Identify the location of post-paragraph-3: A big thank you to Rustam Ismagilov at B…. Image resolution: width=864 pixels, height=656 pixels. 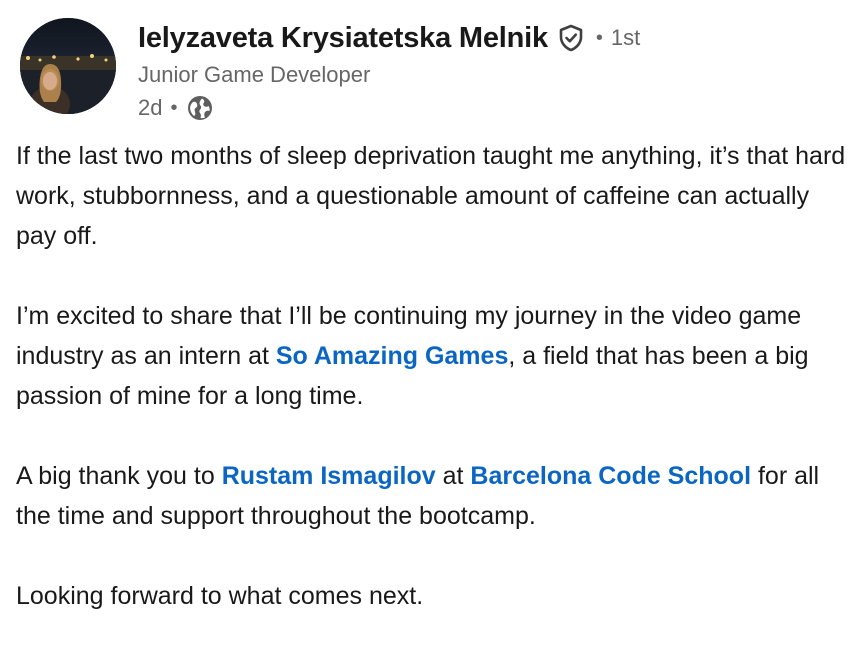
(434, 496).